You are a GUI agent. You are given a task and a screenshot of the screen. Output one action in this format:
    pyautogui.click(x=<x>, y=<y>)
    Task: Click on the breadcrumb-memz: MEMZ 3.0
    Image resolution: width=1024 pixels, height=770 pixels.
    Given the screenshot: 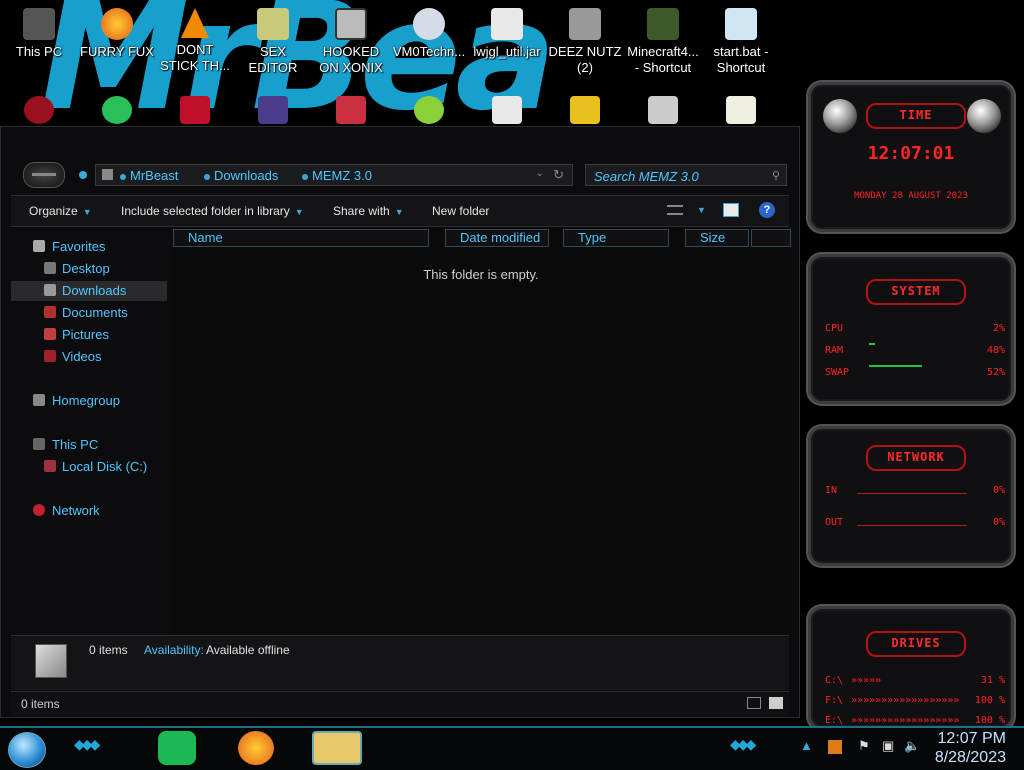 What is the action you would take?
    pyautogui.click(x=337, y=175)
    